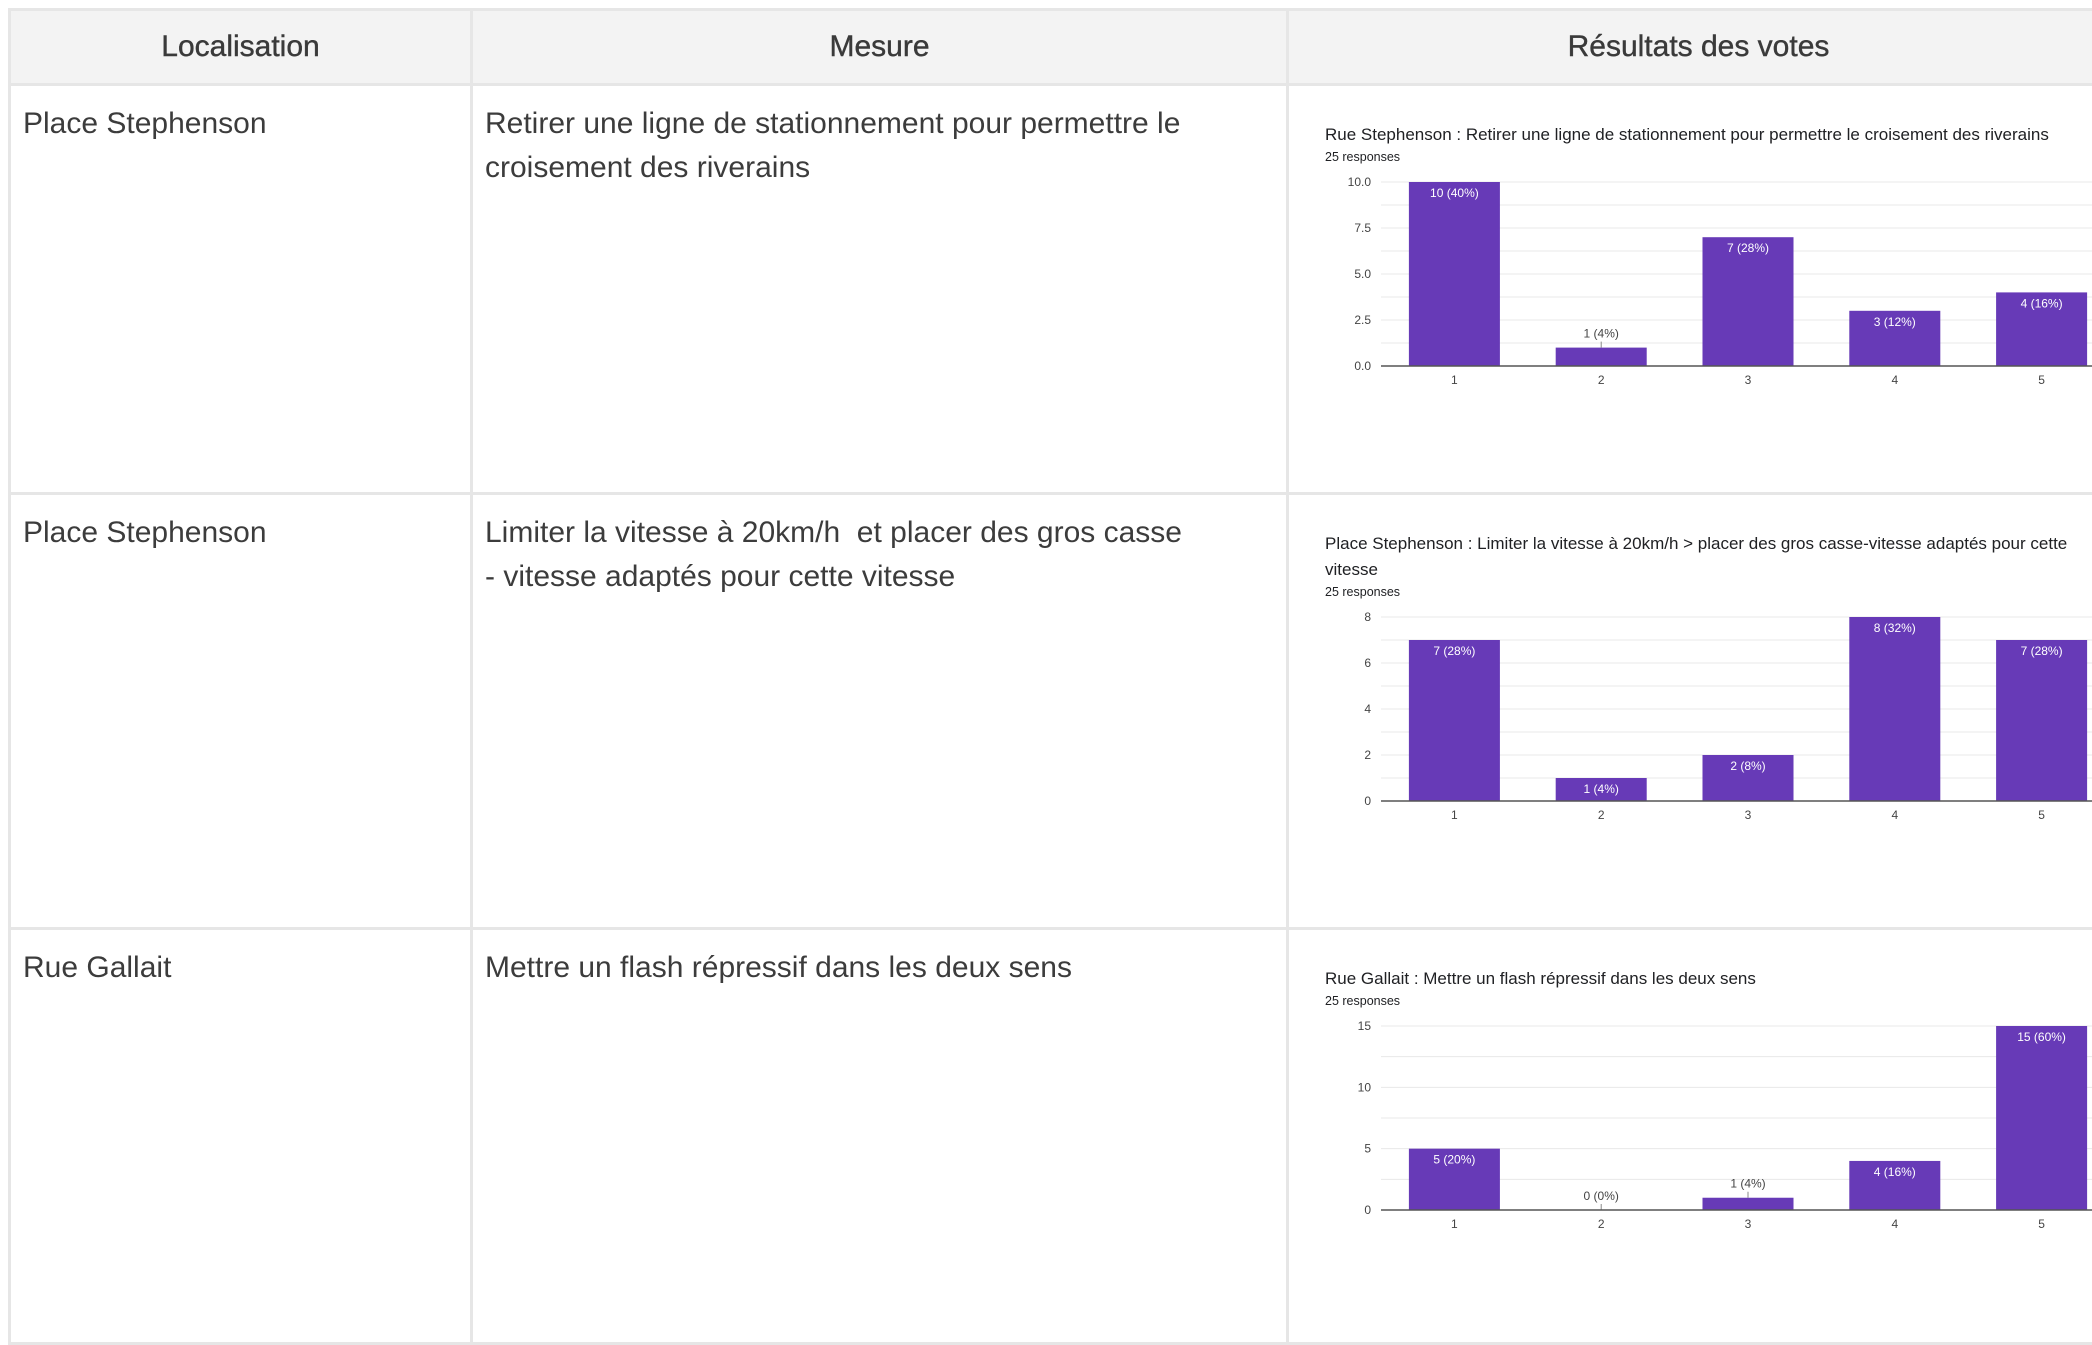 This screenshot has width=2092, height=1345. Describe the element at coordinates (1365, 1026) in the screenshot. I see `y-tick-label: 15` at that location.